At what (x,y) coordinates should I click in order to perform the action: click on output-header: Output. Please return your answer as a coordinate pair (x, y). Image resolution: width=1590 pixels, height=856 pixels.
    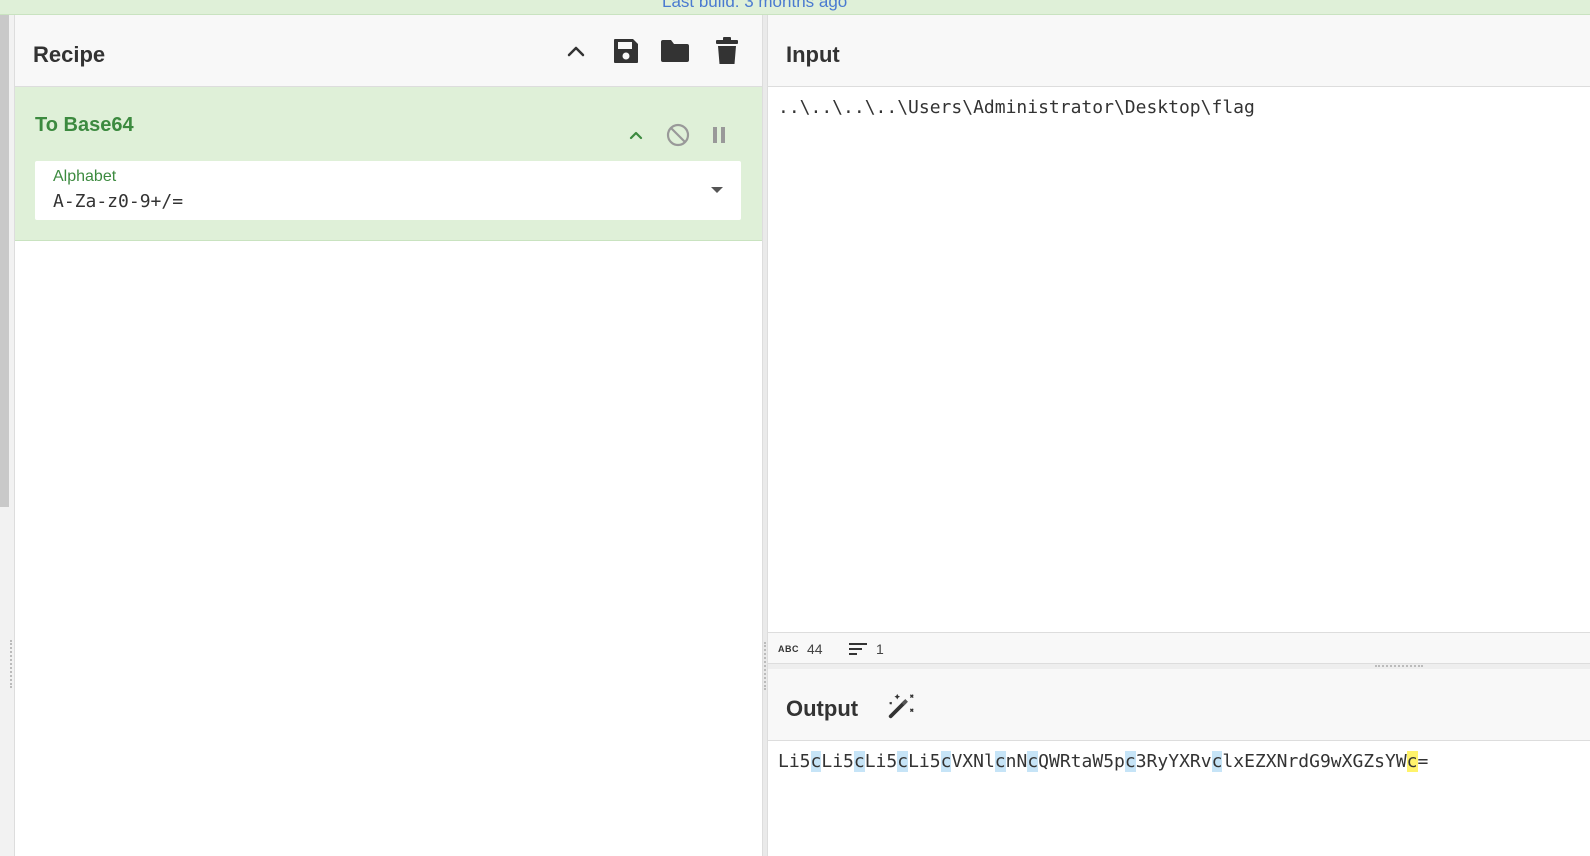
    Looking at the image, I should click on (1179, 705).